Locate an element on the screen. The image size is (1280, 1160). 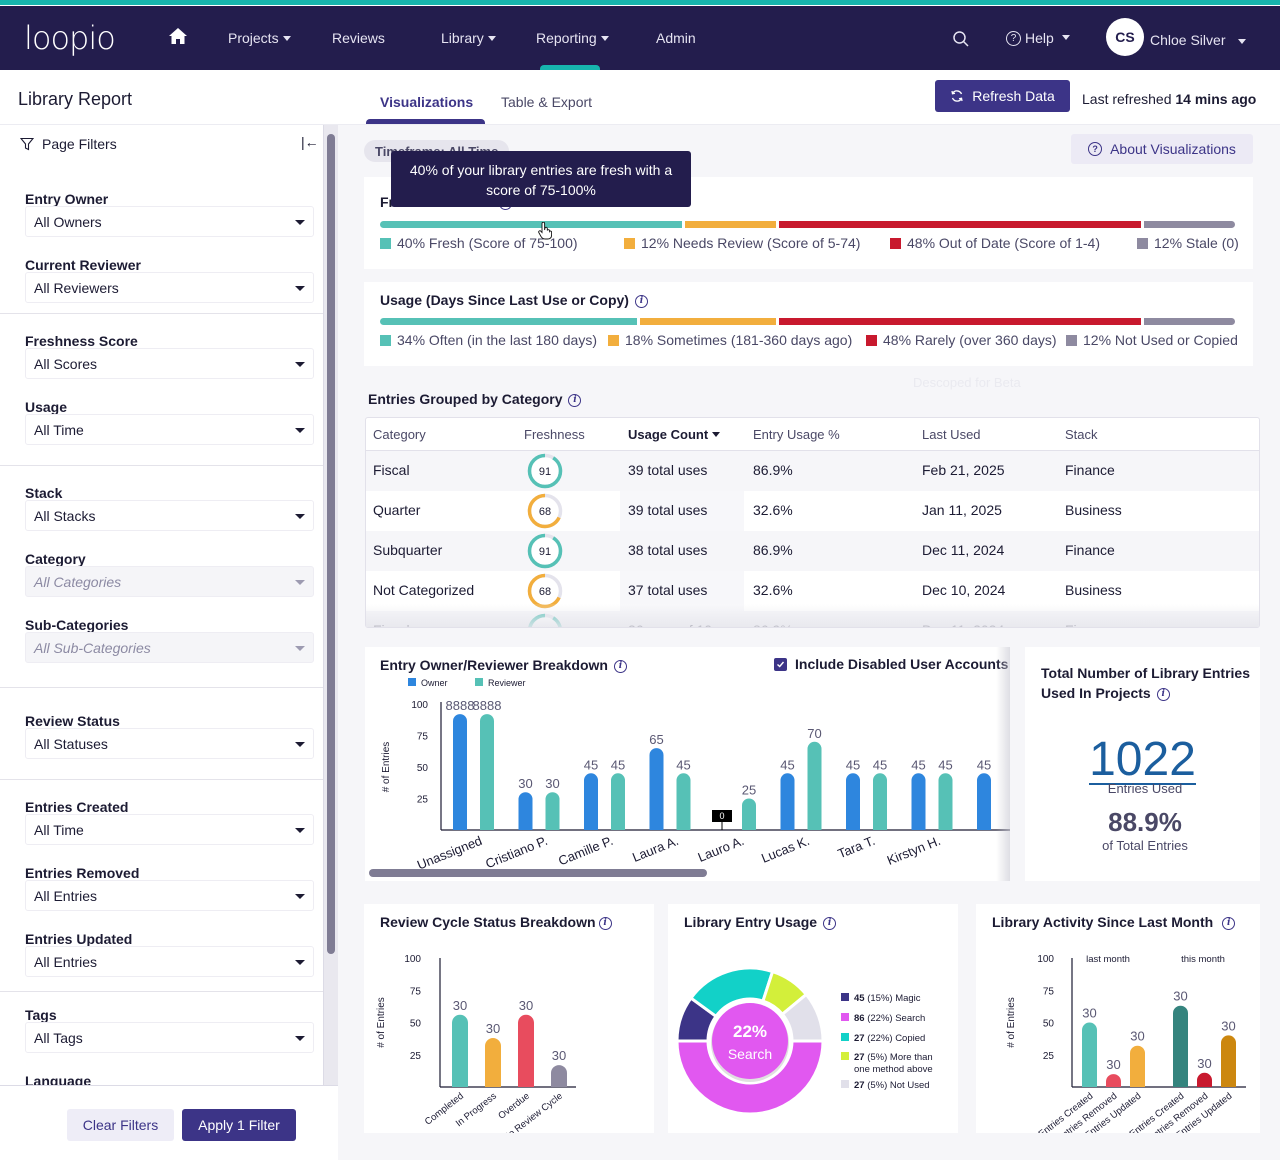
filter-select-sub-categories: All Sub-Categories is located at coordinates (169, 647).